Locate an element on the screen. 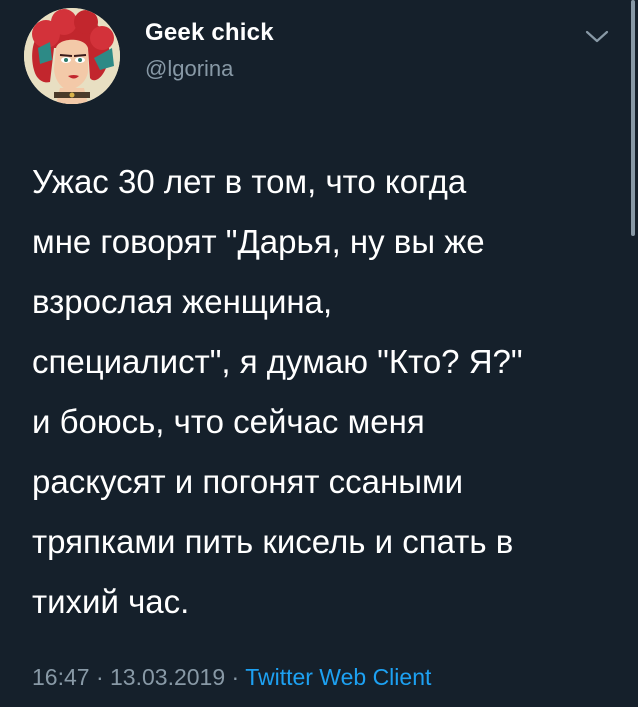 The image size is (638, 707). illustrated-redhead-avatar-icon is located at coordinates (72, 56).